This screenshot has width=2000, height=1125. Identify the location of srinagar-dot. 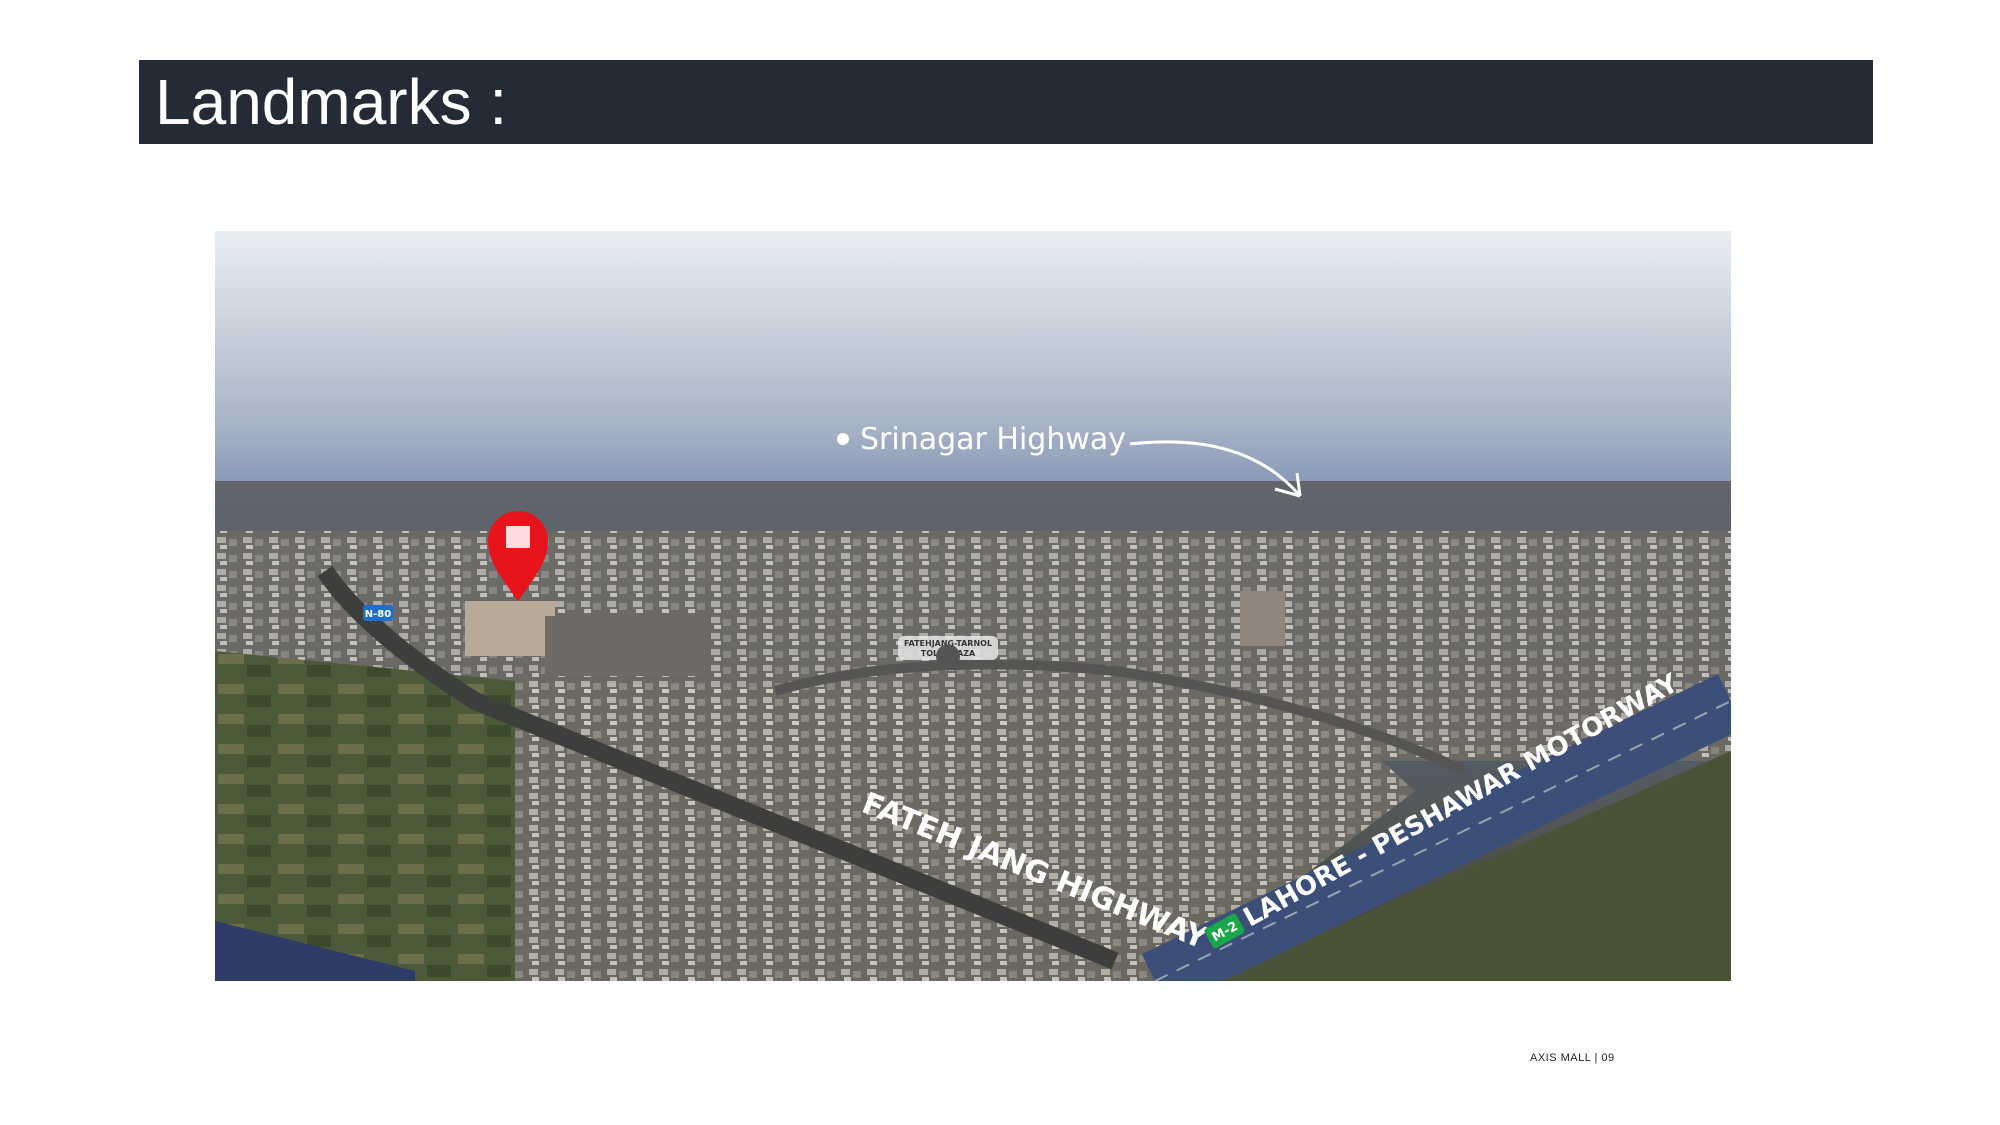
(843, 439).